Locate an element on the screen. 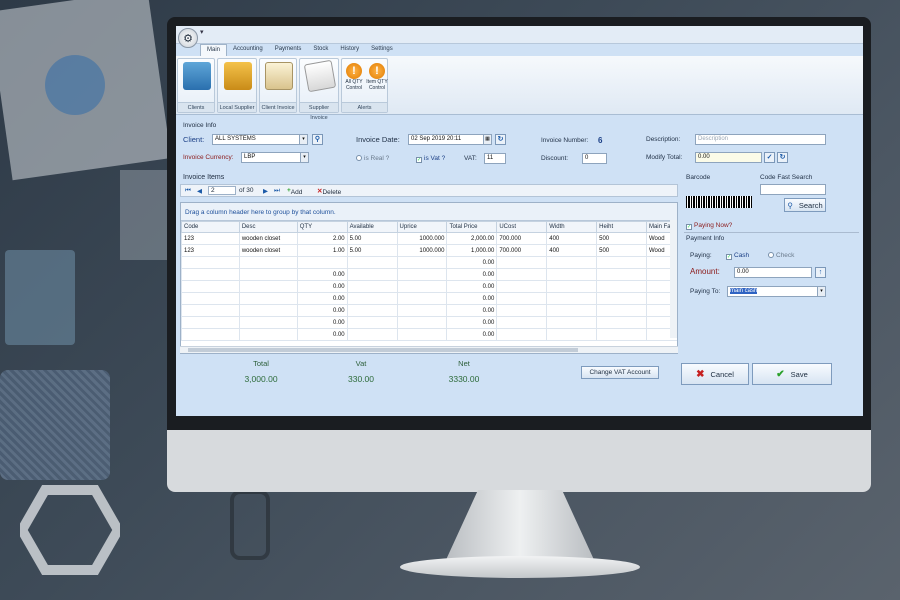 This screenshot has width=900, height=600. code-fast-search-input is located at coordinates (793, 189).